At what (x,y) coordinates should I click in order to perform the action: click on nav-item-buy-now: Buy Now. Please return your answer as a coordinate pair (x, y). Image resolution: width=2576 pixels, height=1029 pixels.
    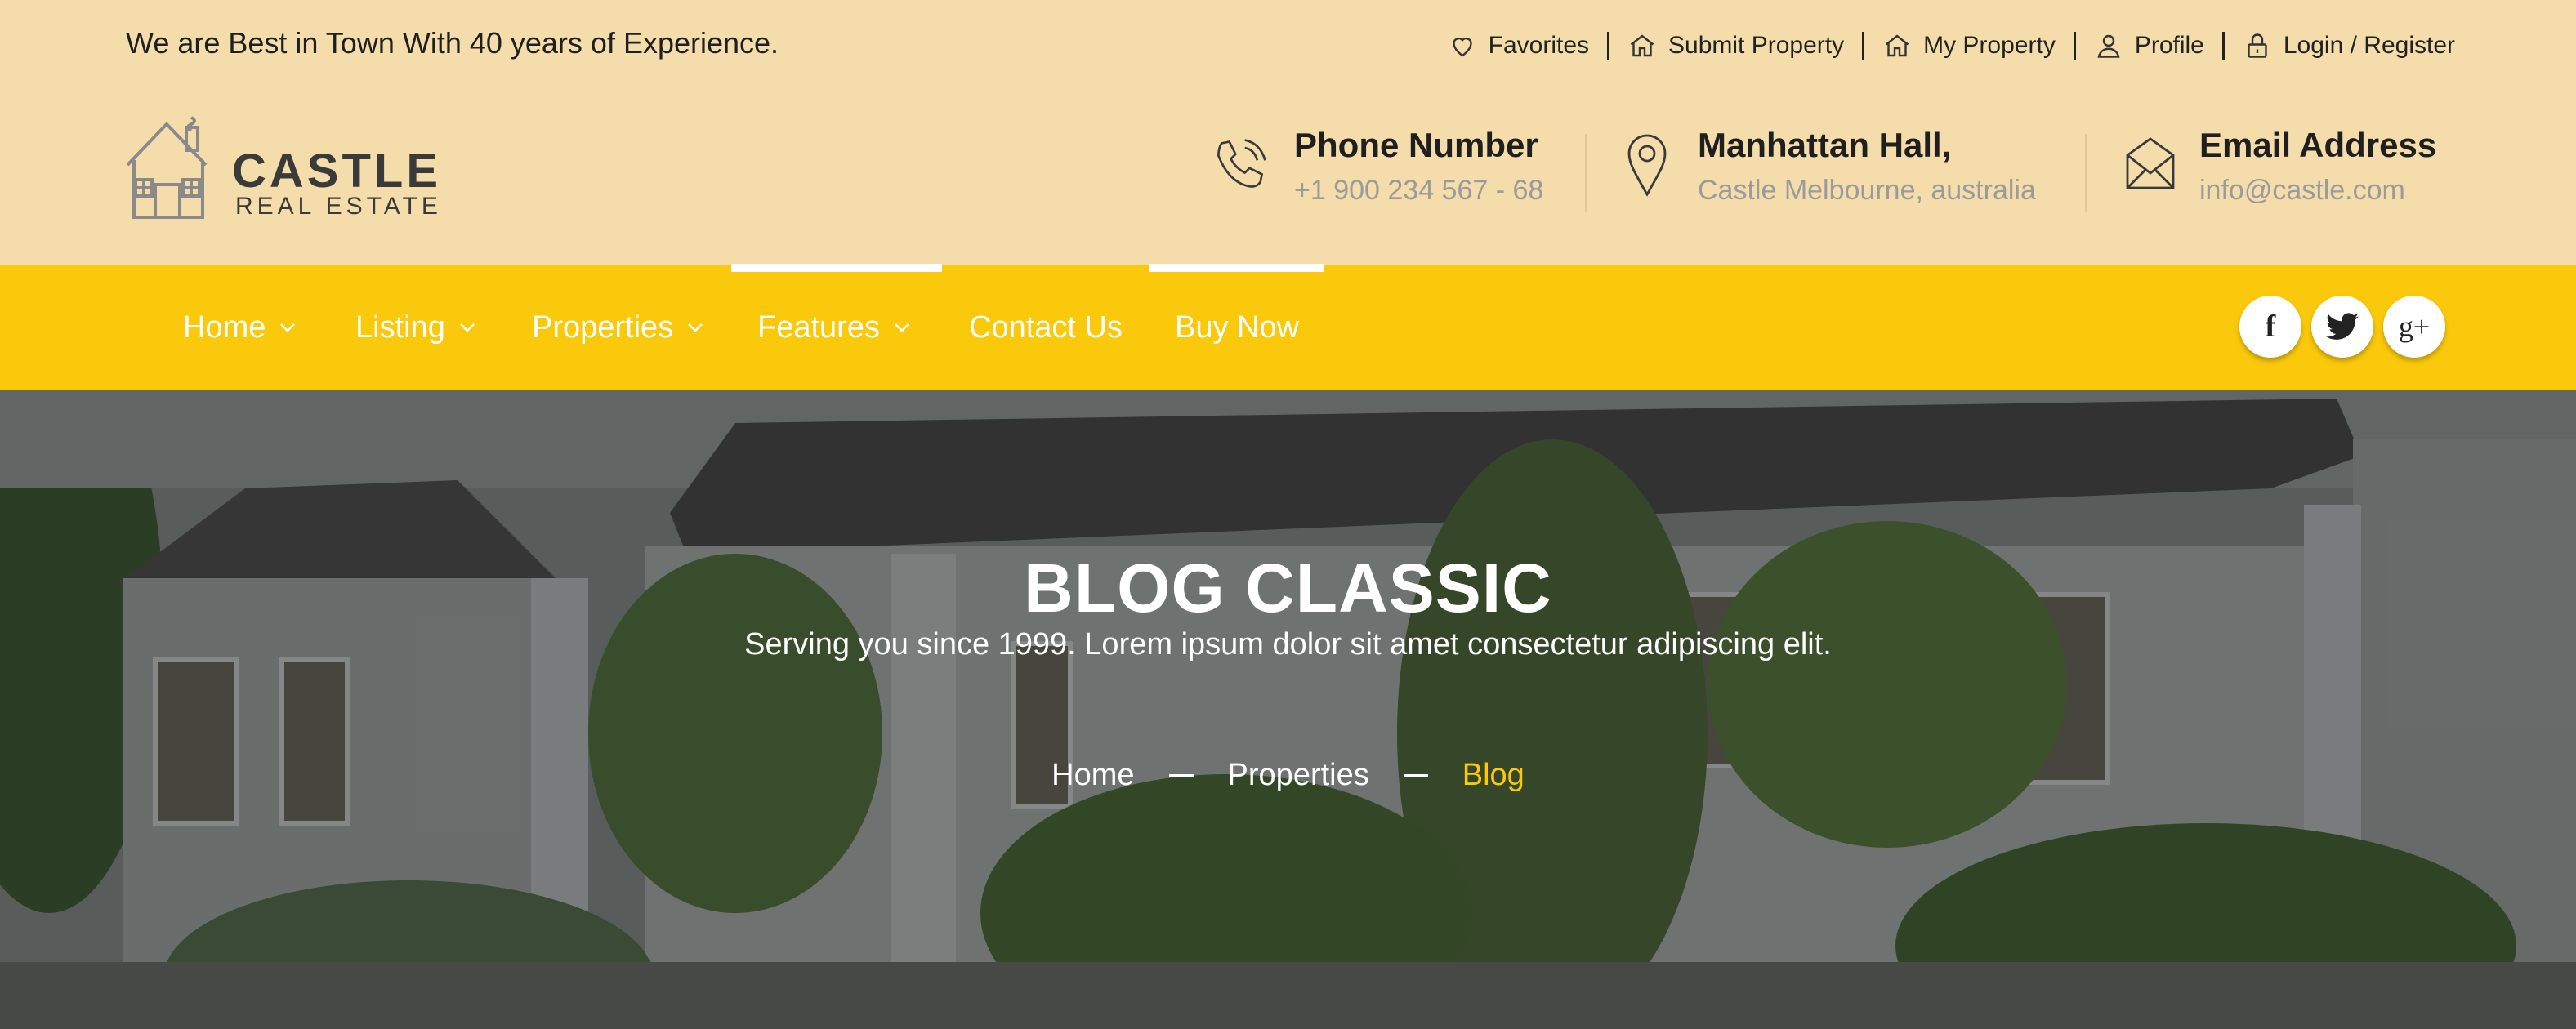
    Looking at the image, I should click on (1237, 327).